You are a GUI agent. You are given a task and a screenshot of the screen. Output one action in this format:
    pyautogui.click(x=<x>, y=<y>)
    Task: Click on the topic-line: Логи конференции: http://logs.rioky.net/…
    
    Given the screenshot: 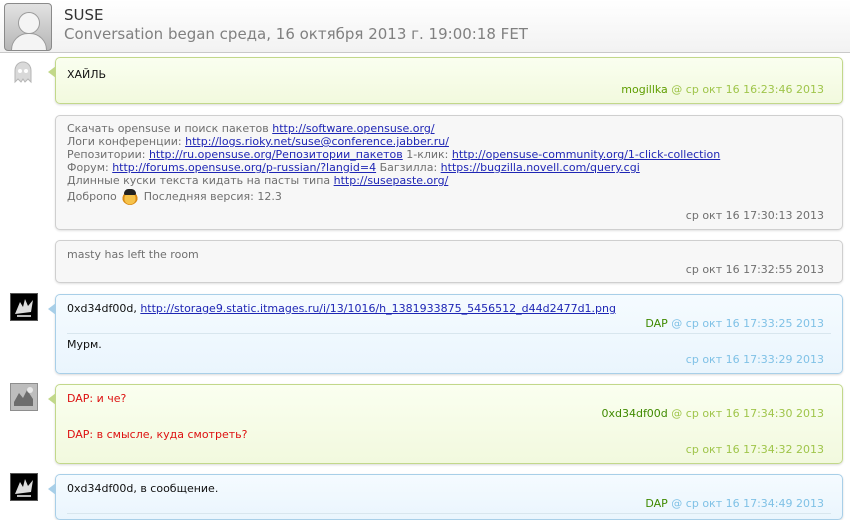 What is the action you would take?
    pyautogui.click(x=258, y=141)
    